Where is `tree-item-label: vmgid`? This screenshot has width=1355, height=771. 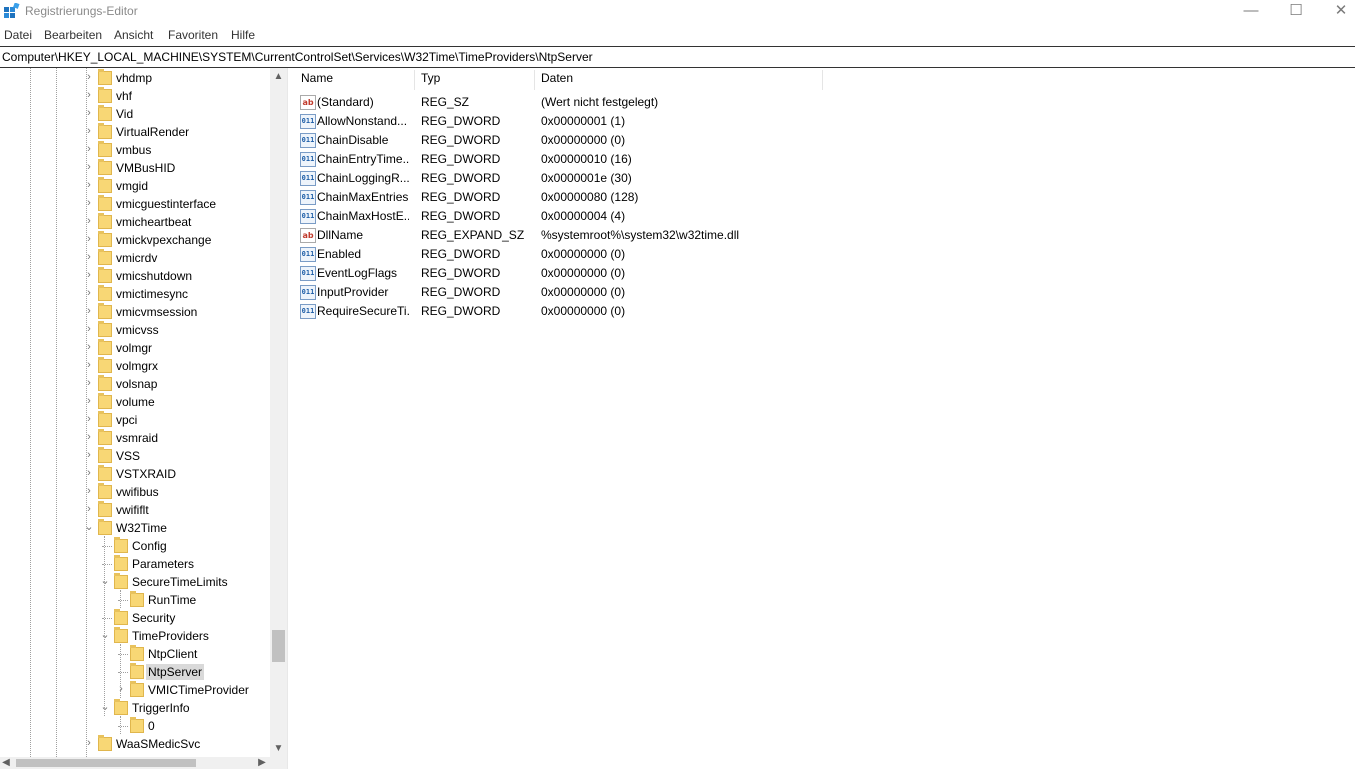
tree-item-label: vmgid is located at coordinates (132, 186).